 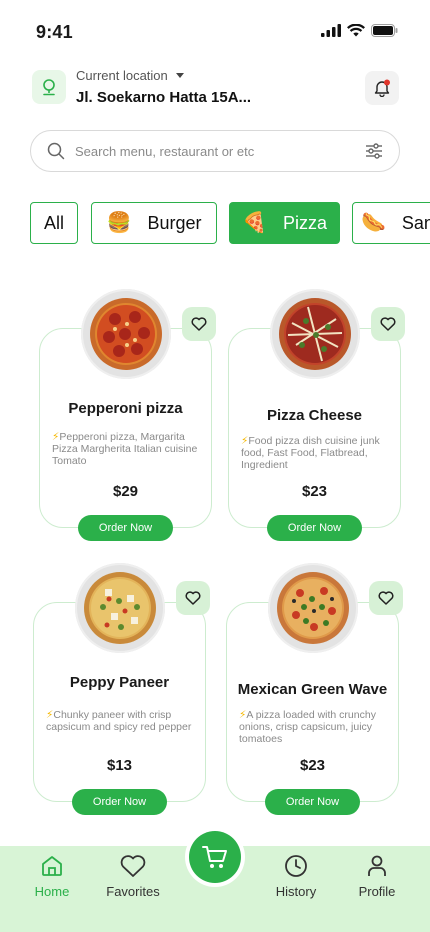 What do you see at coordinates (119, 682) in the screenshot?
I see `product-name: Peppy Paneer` at bounding box center [119, 682].